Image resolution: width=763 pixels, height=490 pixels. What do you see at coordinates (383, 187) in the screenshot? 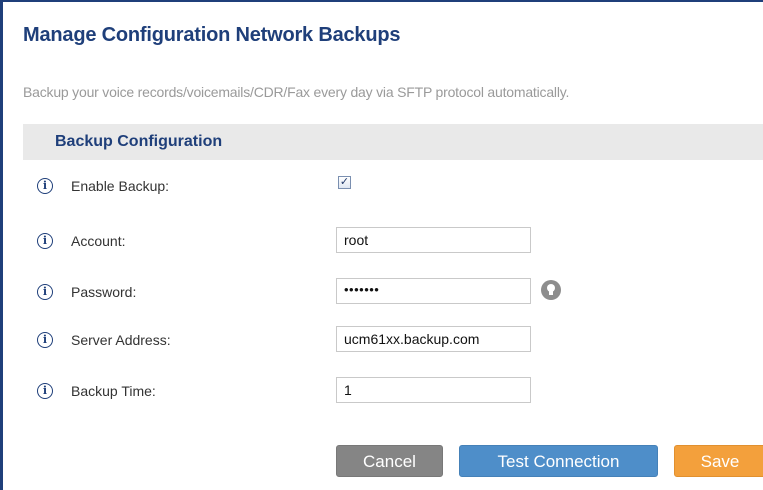
I see `enable-backup-row: i Enable Backup: ✓` at bounding box center [383, 187].